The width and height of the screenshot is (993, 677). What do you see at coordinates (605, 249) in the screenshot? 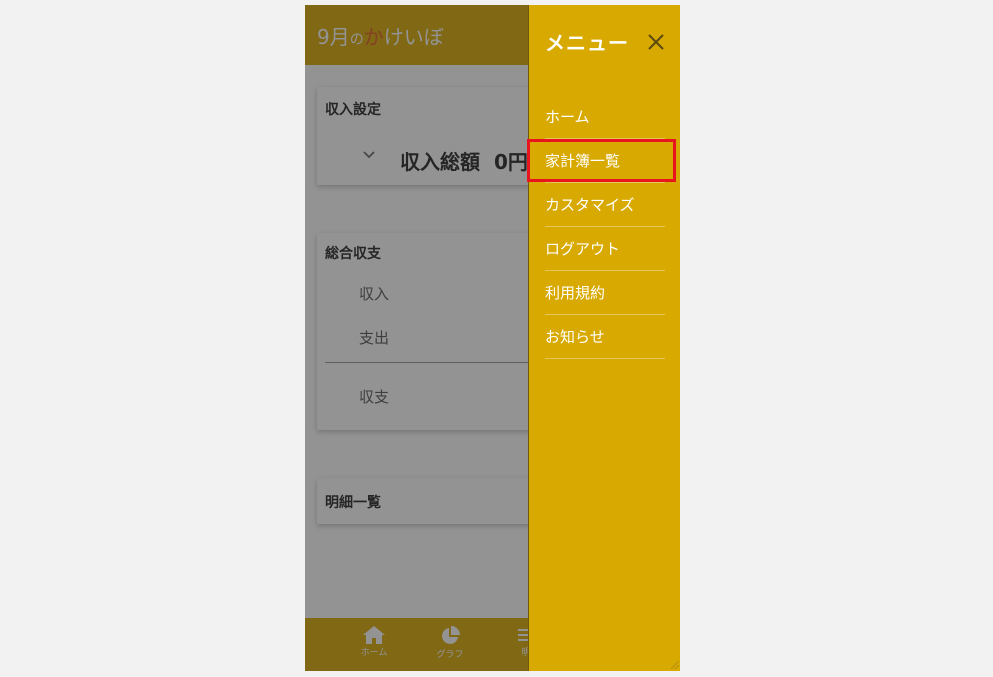
I see `menu-item-logout: ログアウト` at bounding box center [605, 249].